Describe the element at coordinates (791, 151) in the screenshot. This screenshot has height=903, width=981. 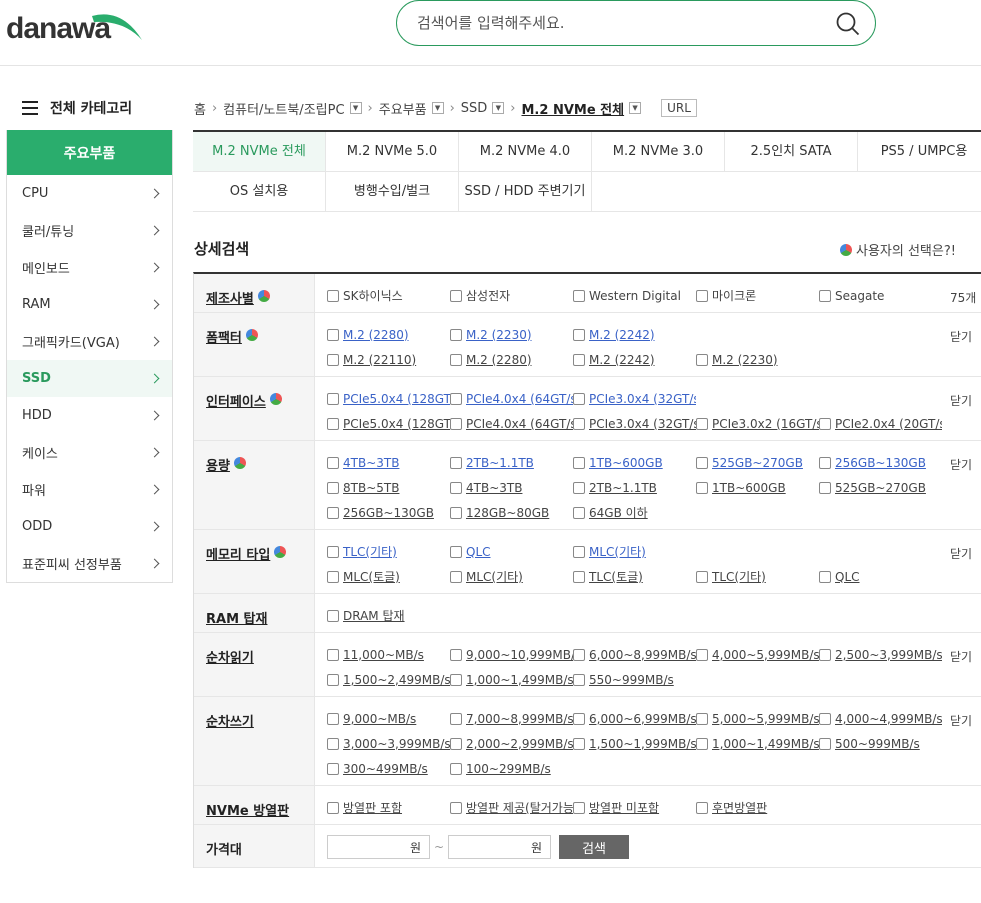
I see `subcategory-tab: 2.5인치 SATA` at that location.